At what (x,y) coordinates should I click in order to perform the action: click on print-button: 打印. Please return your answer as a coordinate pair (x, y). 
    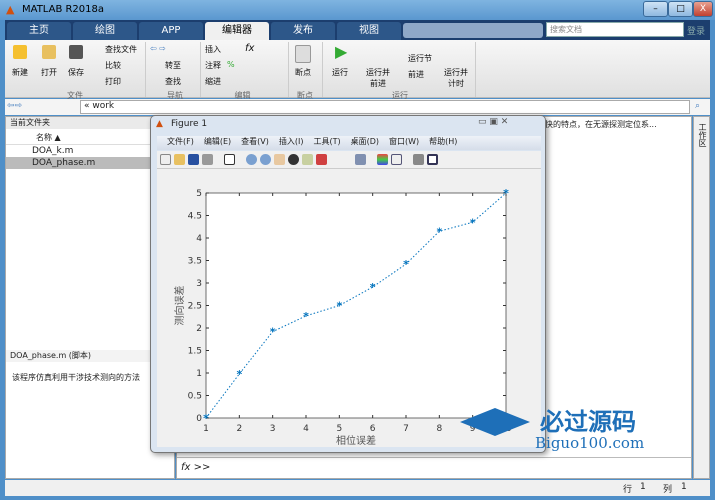
    Looking at the image, I should click on (113, 81).